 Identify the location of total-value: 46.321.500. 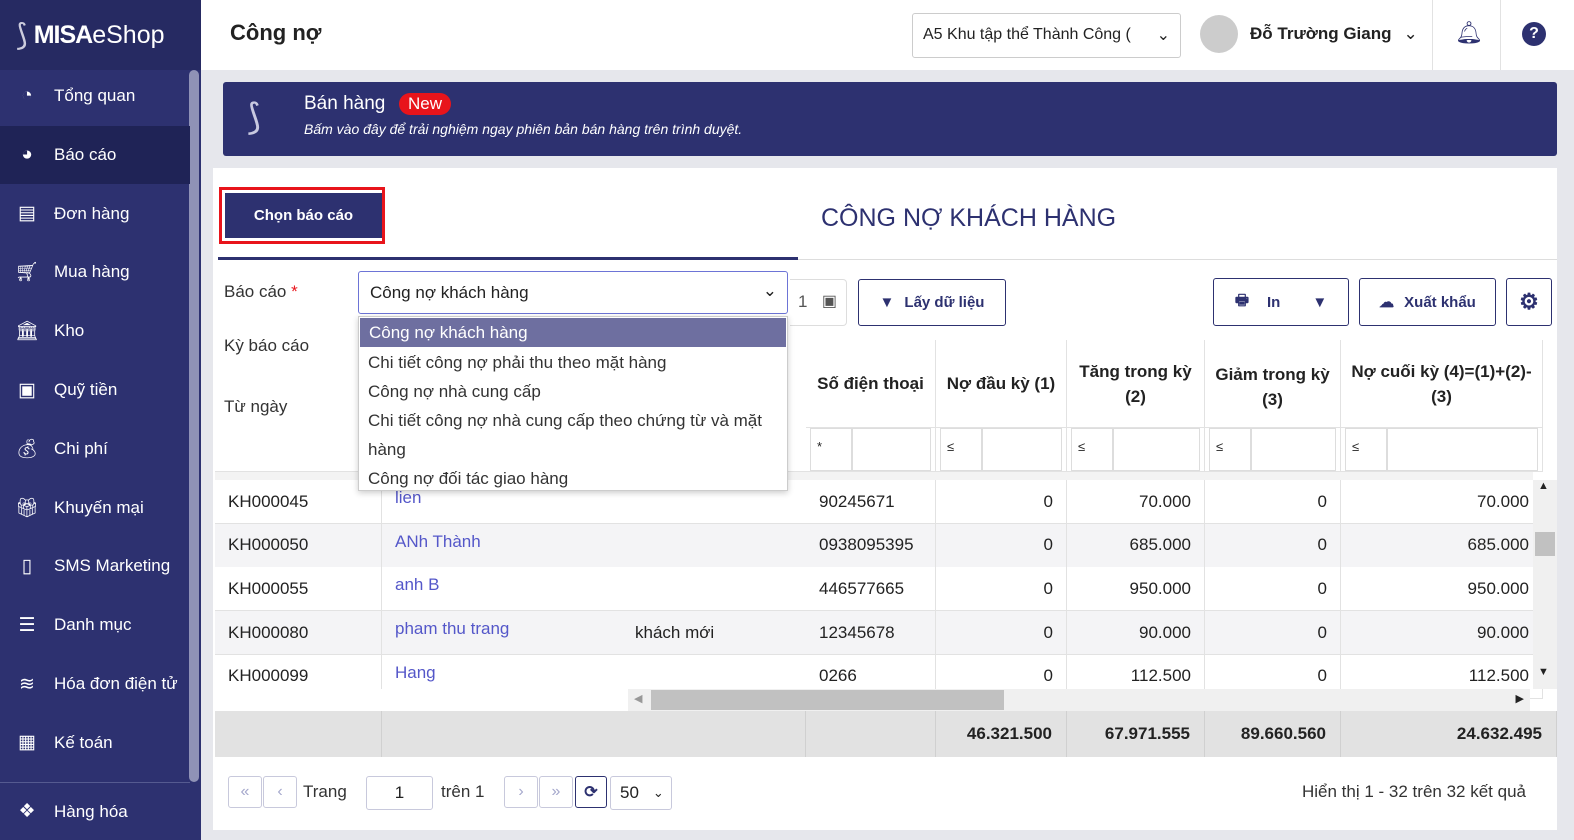
(1001, 734).